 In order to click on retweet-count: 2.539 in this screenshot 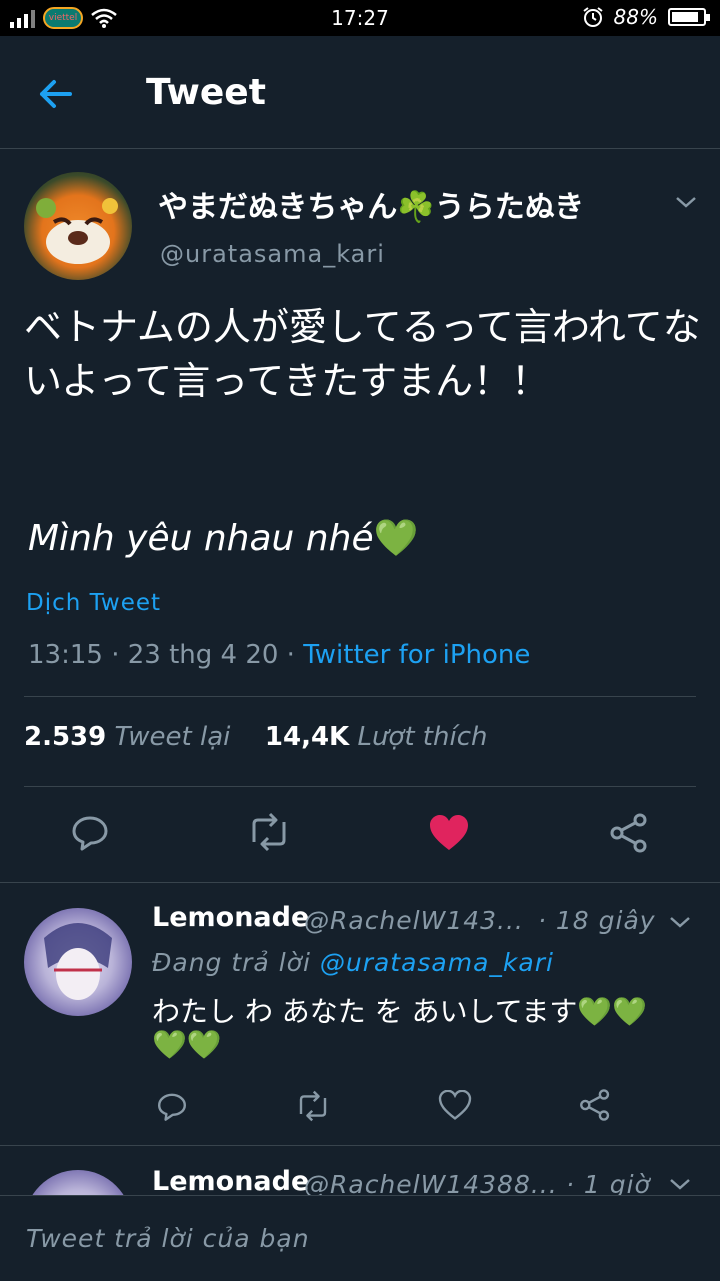, I will do `click(65, 737)`.